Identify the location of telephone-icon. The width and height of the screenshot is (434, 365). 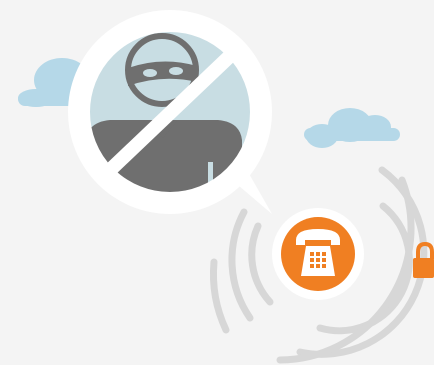
(318, 254).